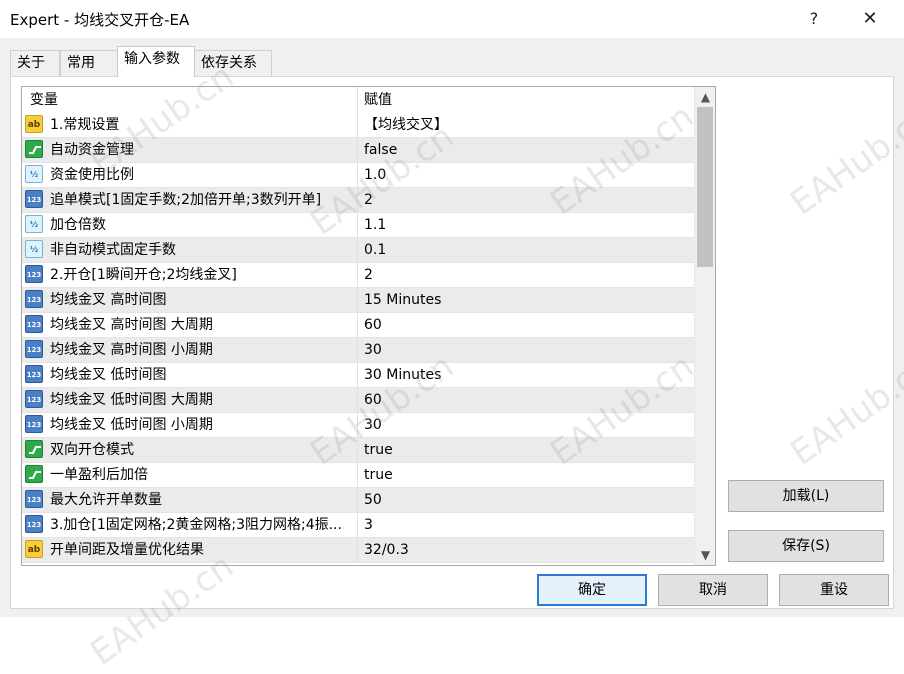 The image size is (904, 674). I want to click on value-cell: 15 Minutes, so click(526, 300).